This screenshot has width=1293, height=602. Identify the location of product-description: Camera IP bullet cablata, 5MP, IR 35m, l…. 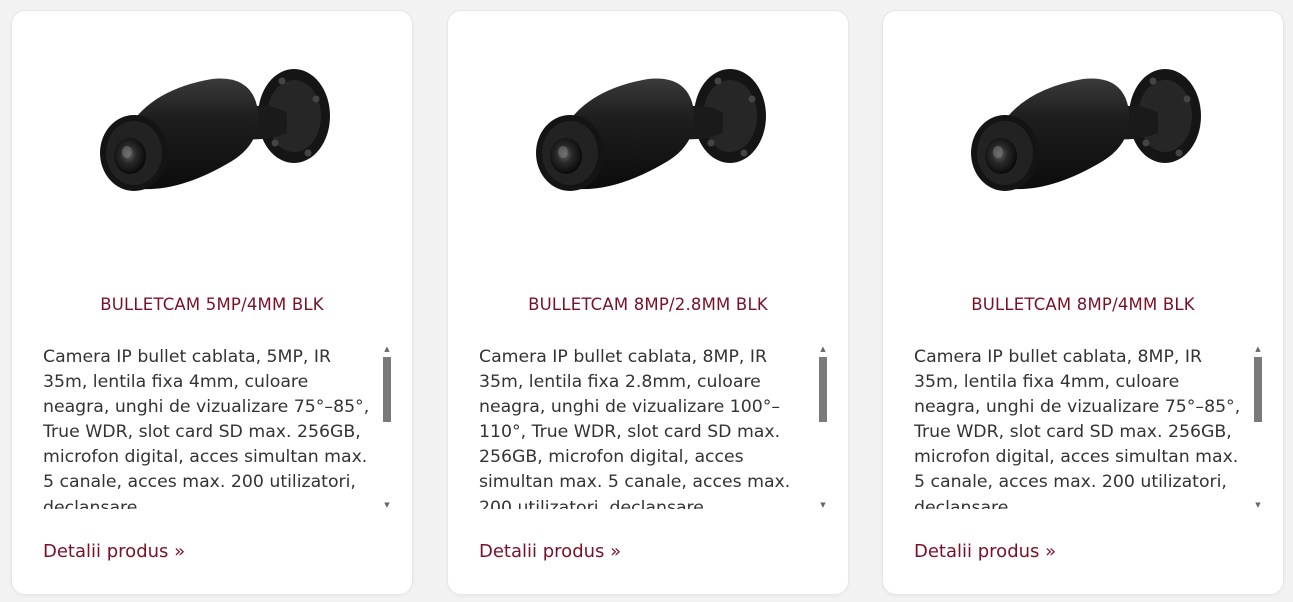
(206, 428).